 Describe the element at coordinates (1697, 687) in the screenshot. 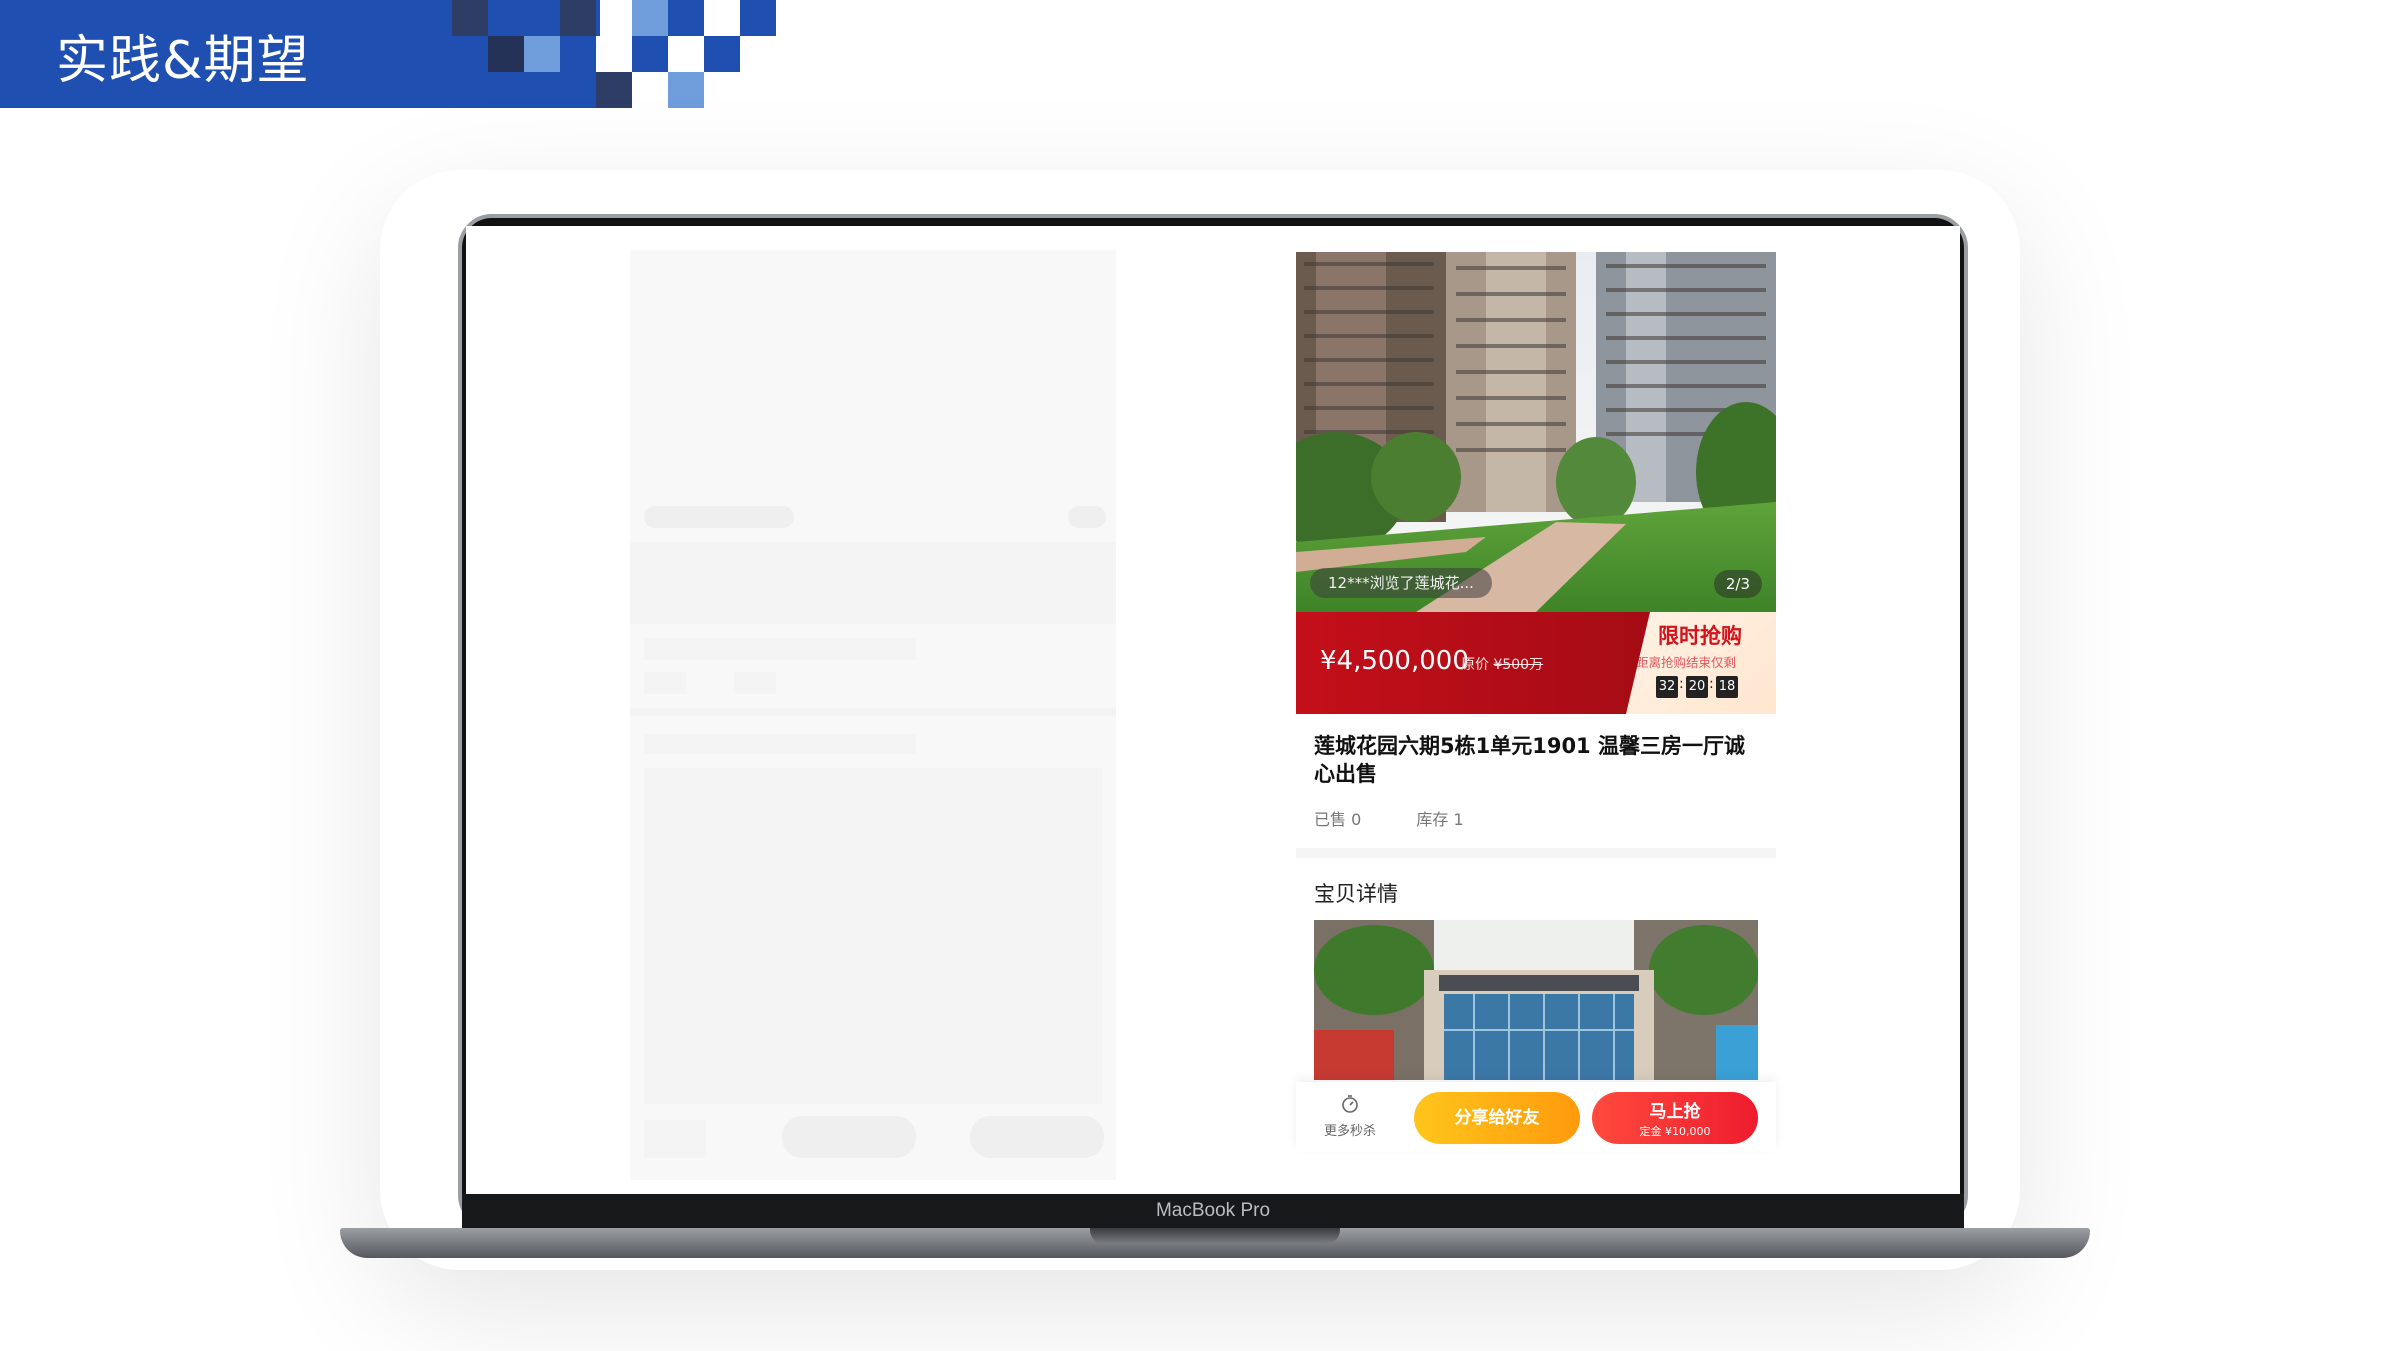

I see `countdown-minutes: 20` at that location.